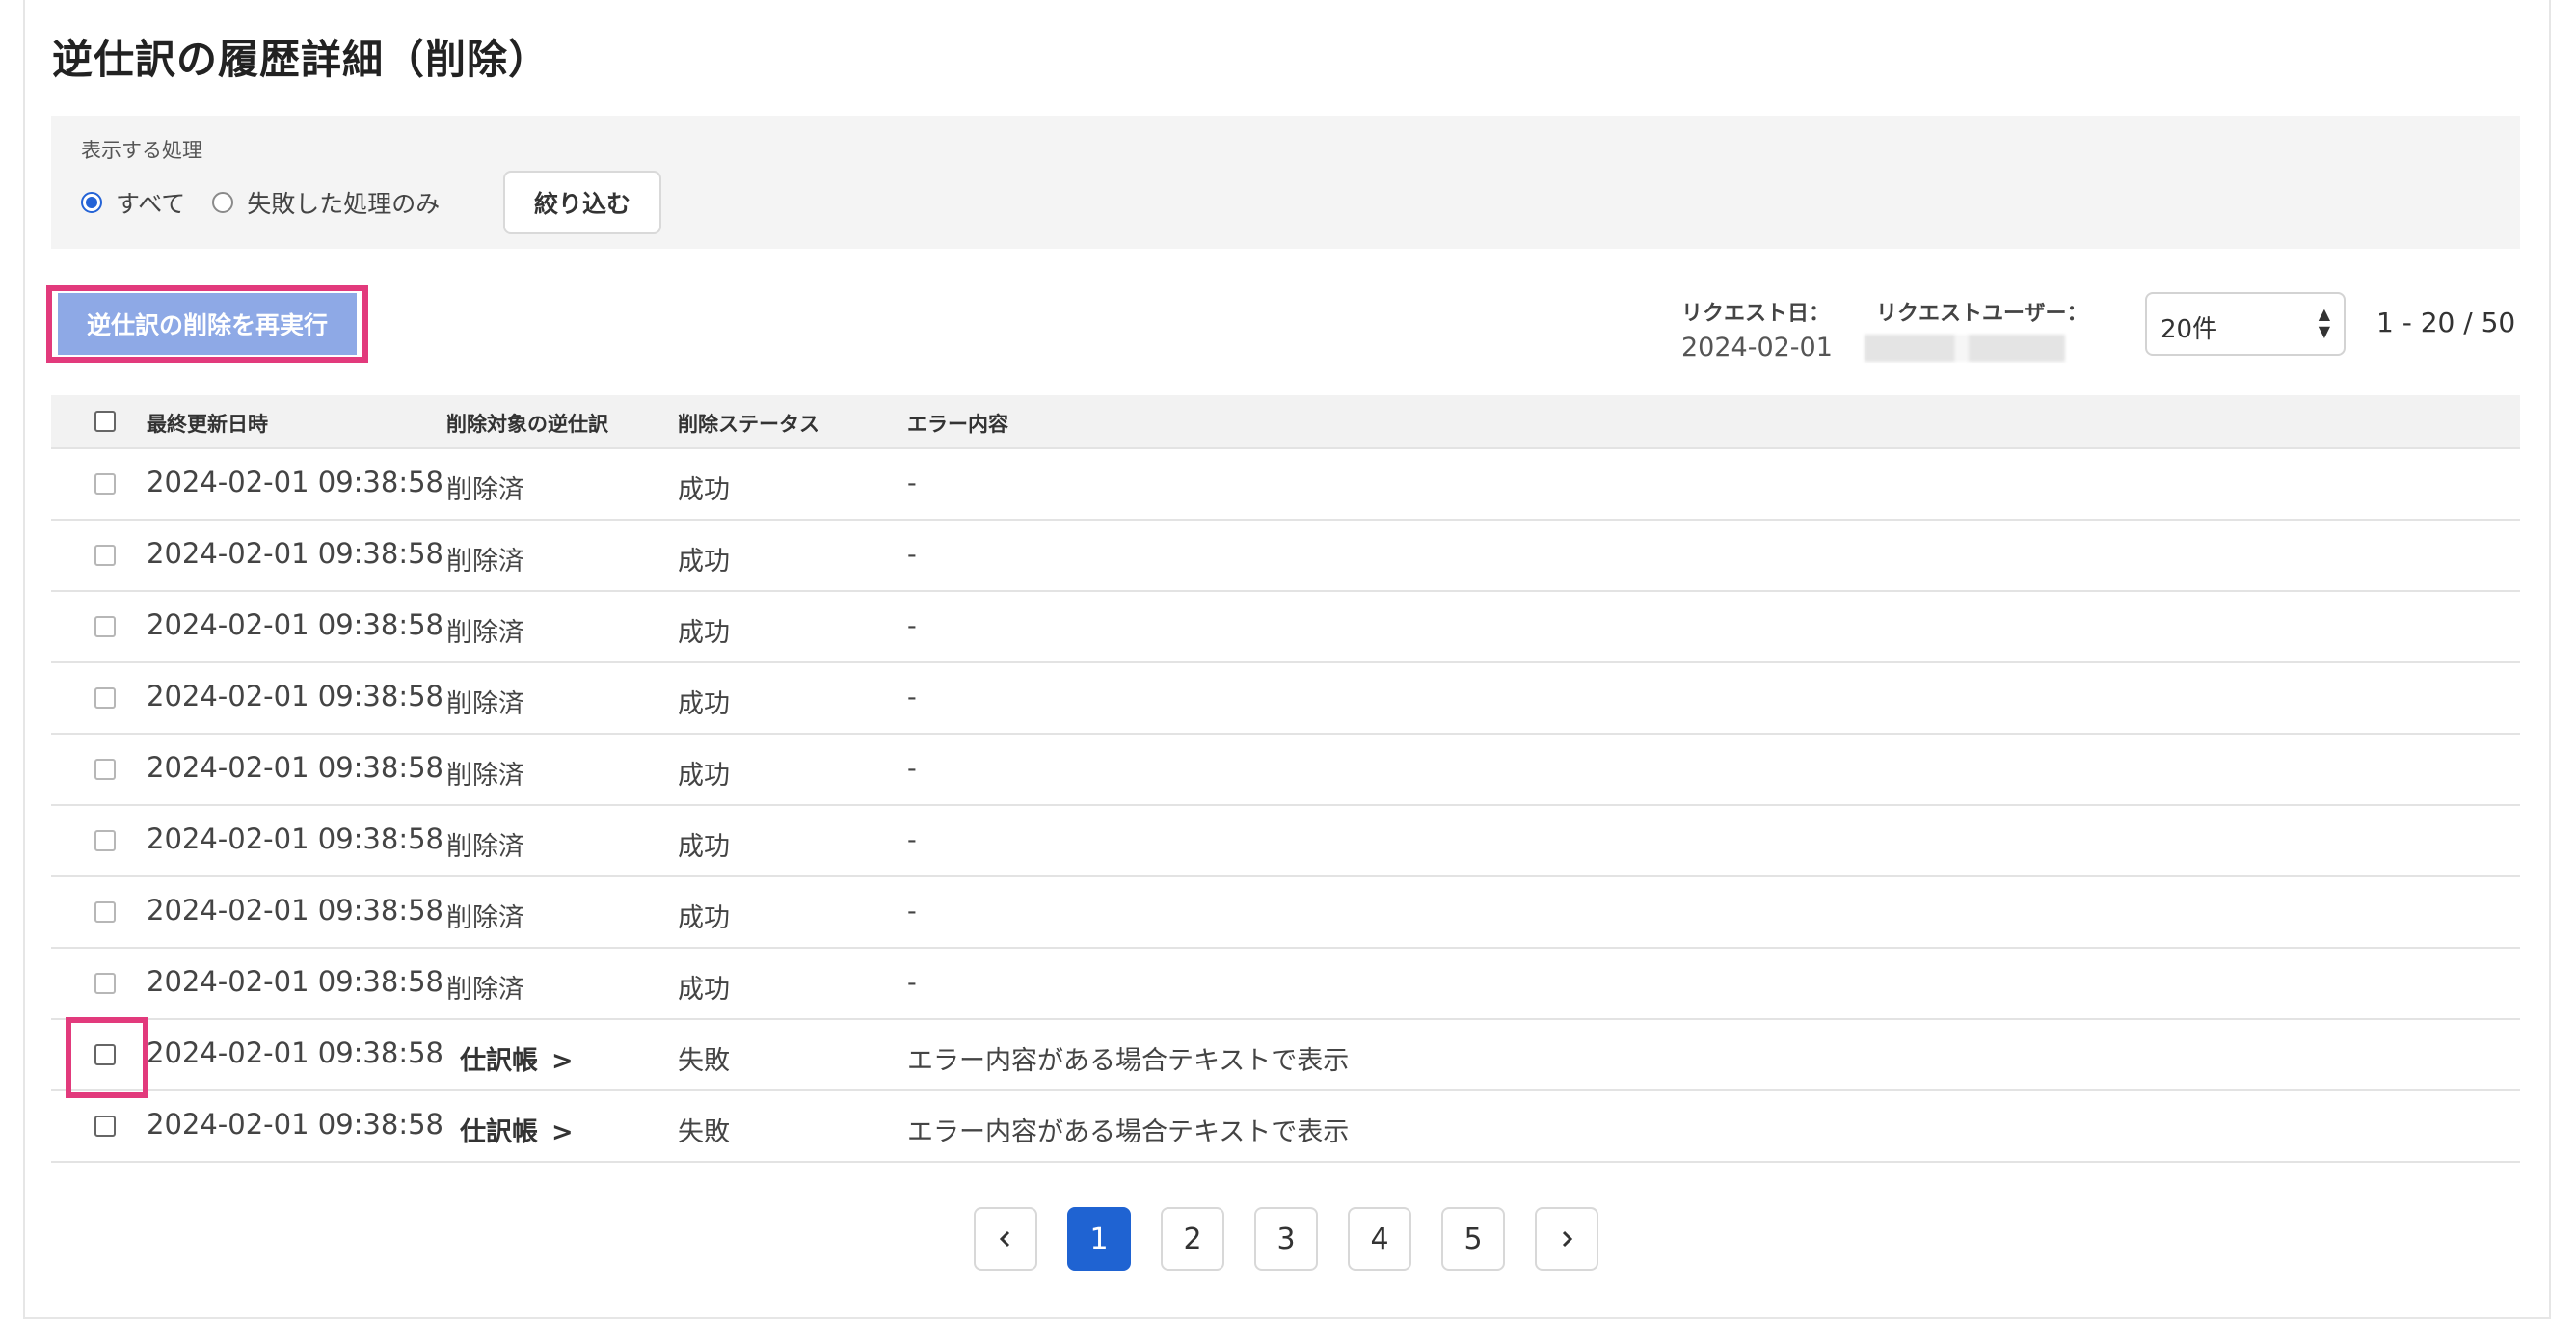  I want to click on page-button-3: 3, so click(1286, 1239).